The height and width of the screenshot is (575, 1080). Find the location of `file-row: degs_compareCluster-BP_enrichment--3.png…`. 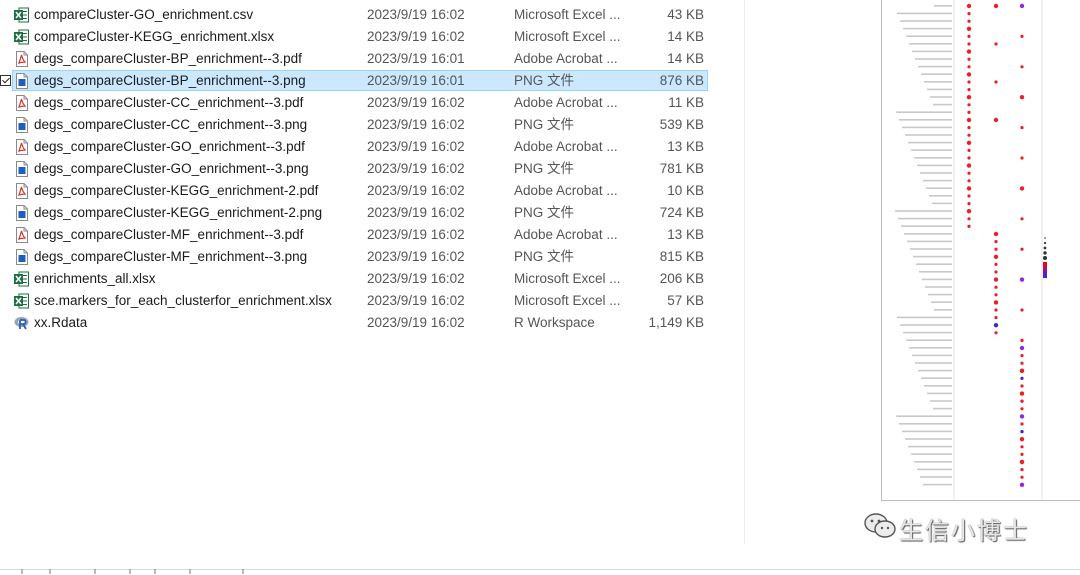

file-row: degs_compareCluster-BP_enrichment--3.png… is located at coordinates (372, 81).